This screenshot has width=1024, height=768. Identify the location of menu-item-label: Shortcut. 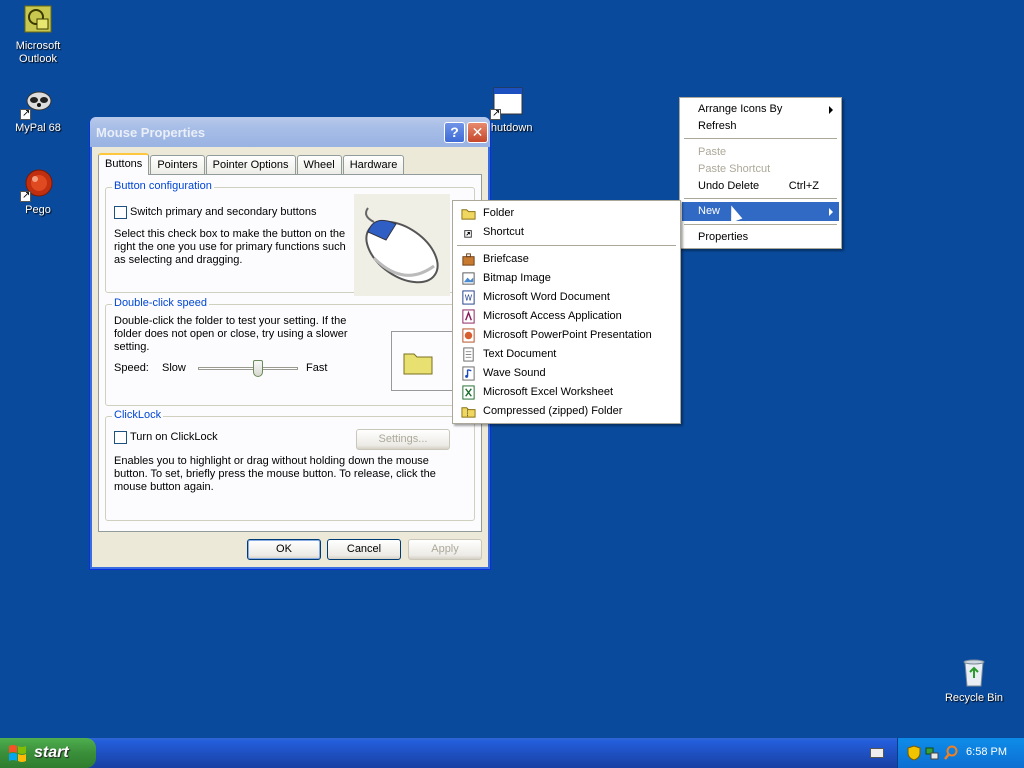
(503, 232).